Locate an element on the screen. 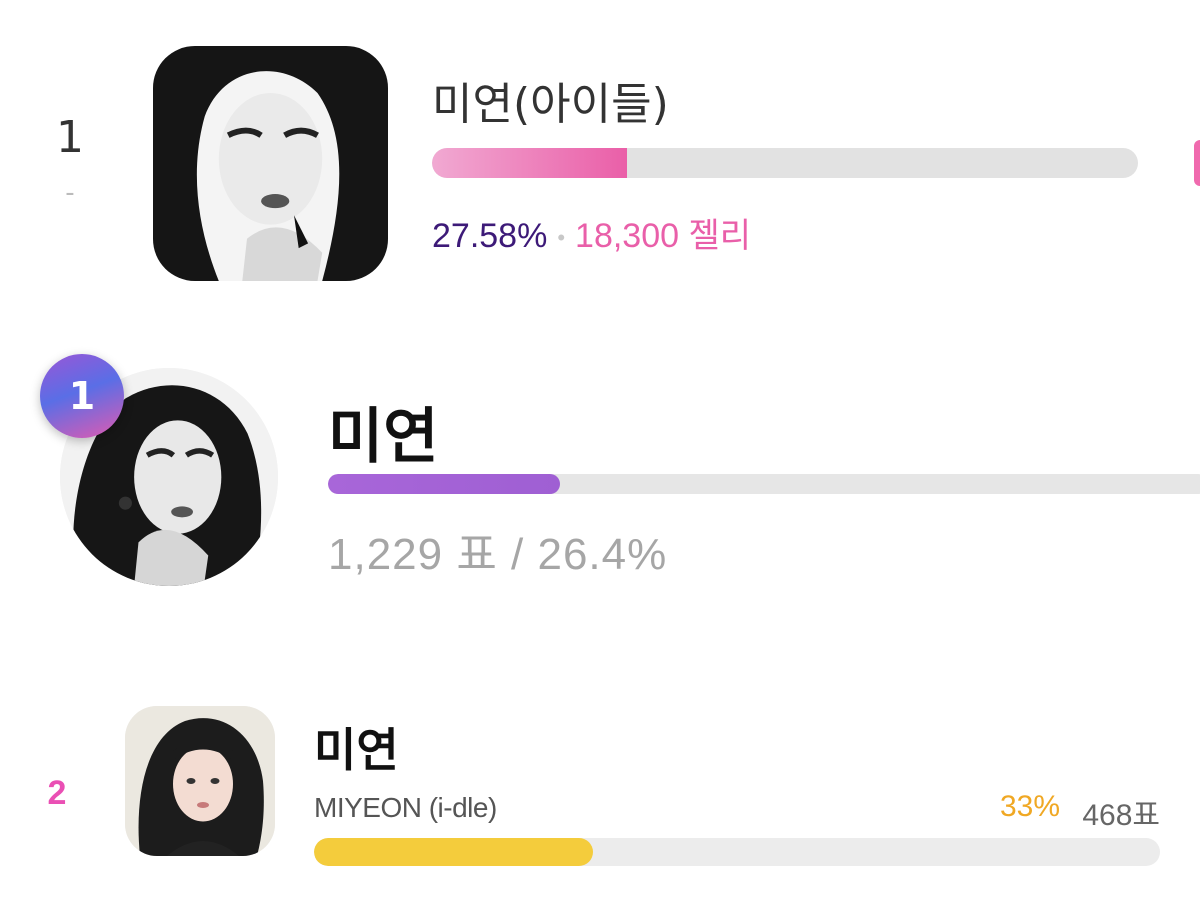  next-card-edge is located at coordinates (1197, 163).